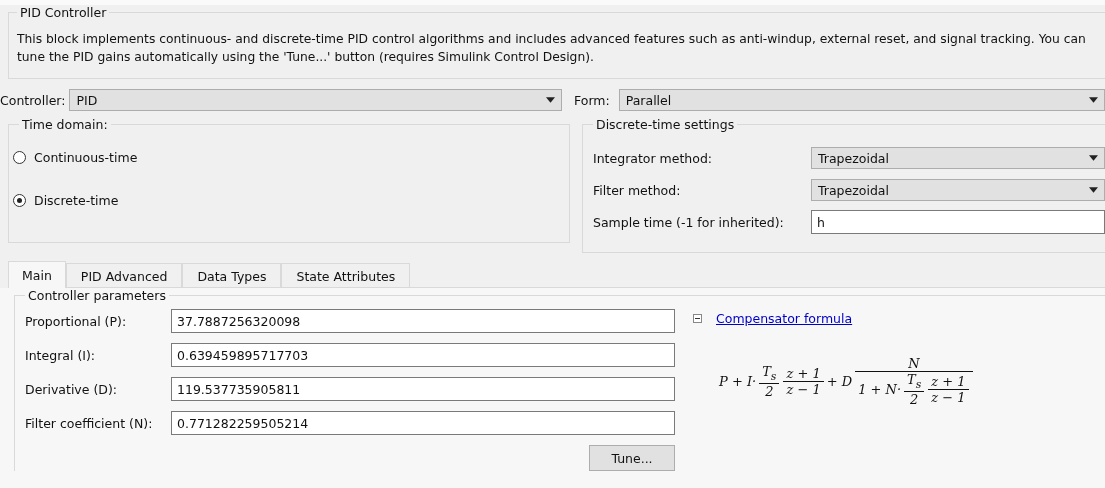 The width and height of the screenshot is (1105, 488). I want to click on radio-label: Discrete-time, so click(76, 200).